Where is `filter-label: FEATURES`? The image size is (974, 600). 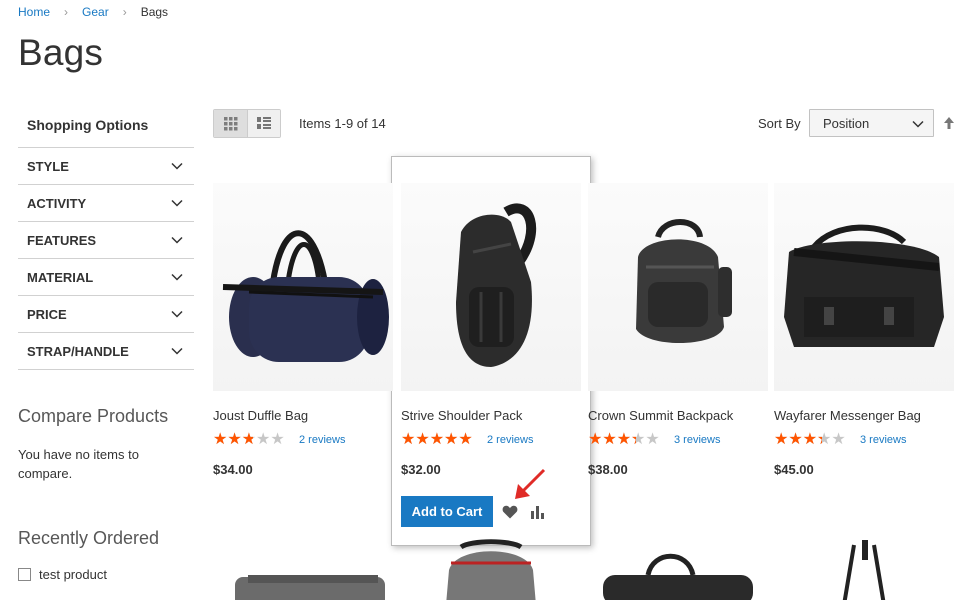
filter-label: FEATURES is located at coordinates (62, 240).